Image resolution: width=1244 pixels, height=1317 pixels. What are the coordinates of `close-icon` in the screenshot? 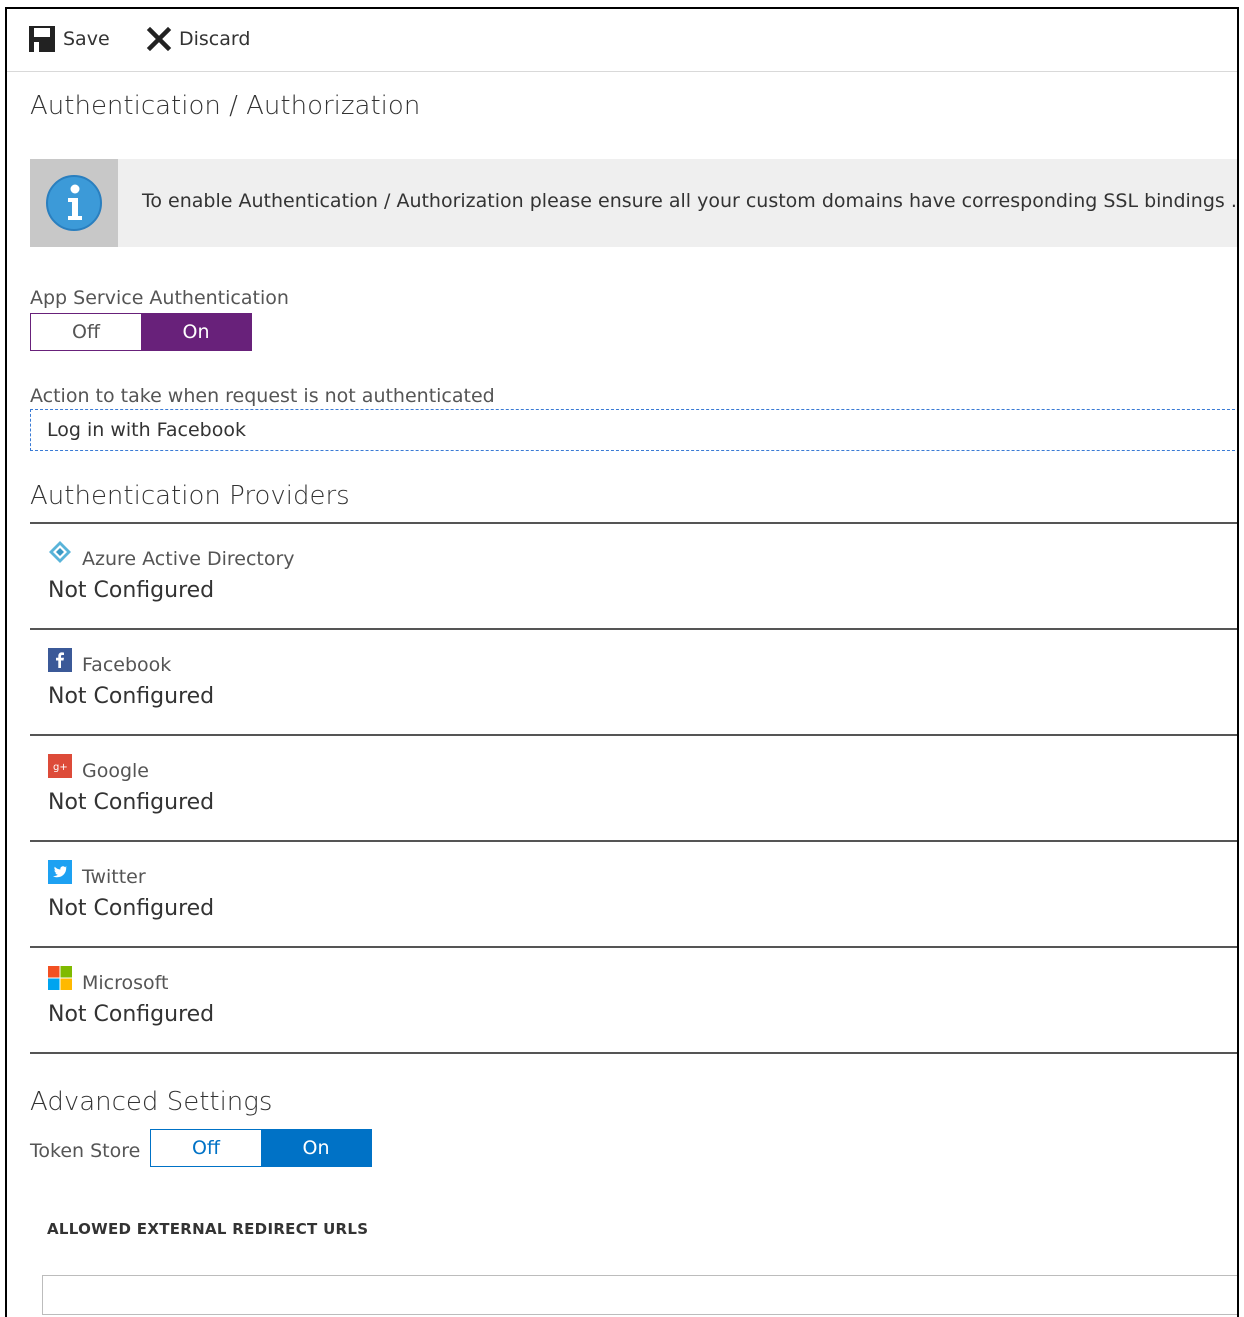 It's located at (159, 39).